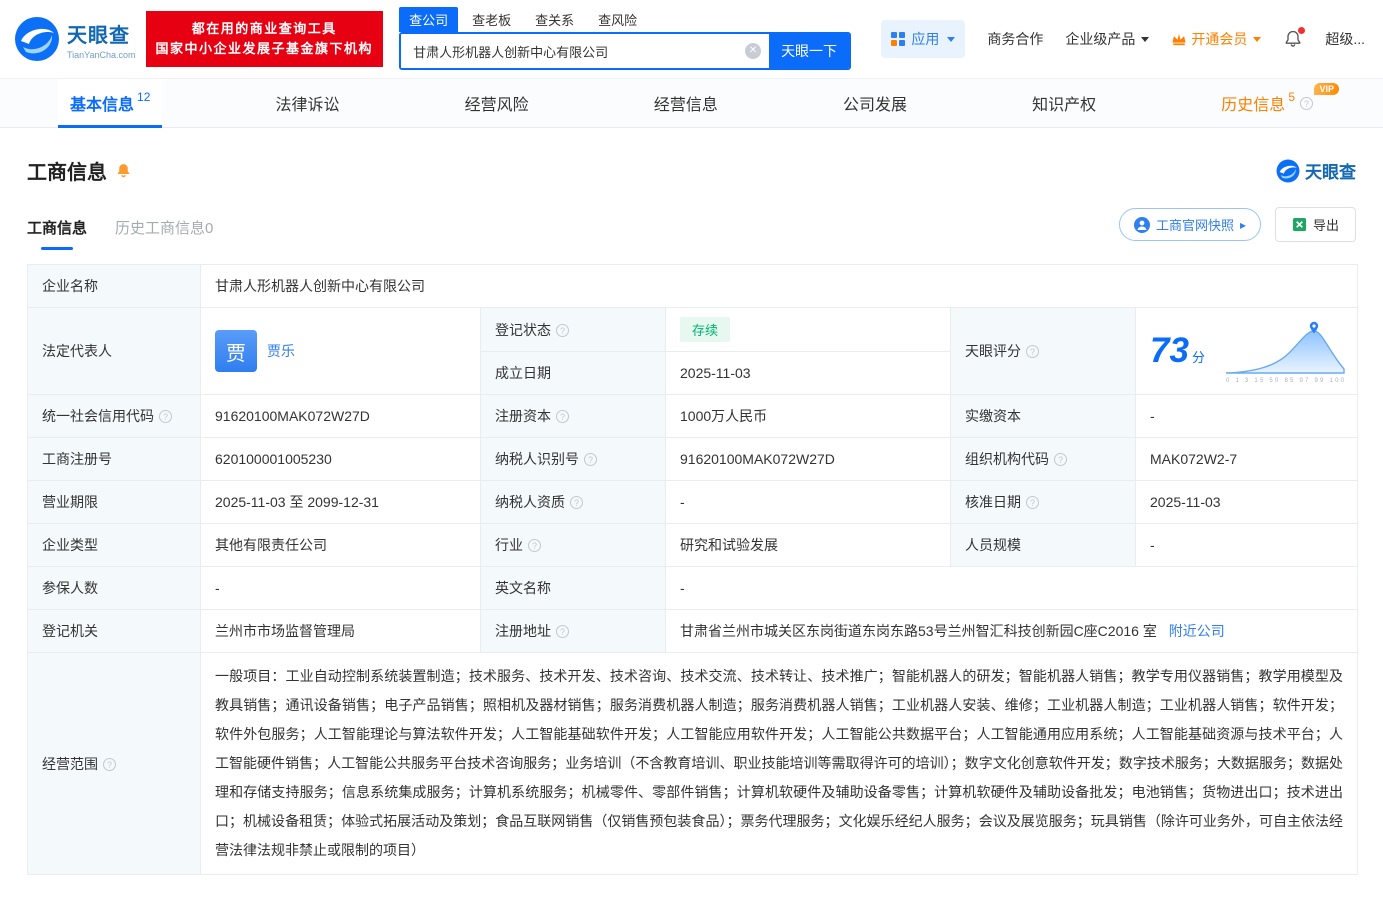 Image resolution: width=1383 pixels, height=901 pixels. What do you see at coordinates (429, 19) in the screenshot?
I see `search-tab-company: 查公司` at bounding box center [429, 19].